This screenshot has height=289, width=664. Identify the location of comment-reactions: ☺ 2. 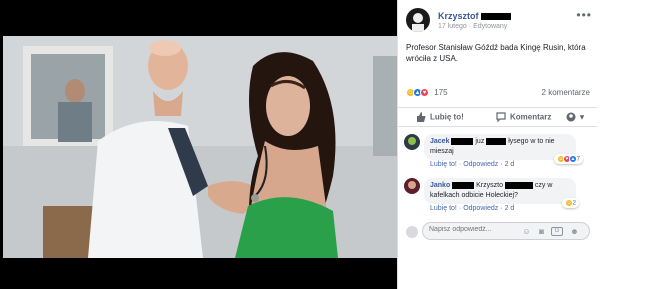
(571, 203).